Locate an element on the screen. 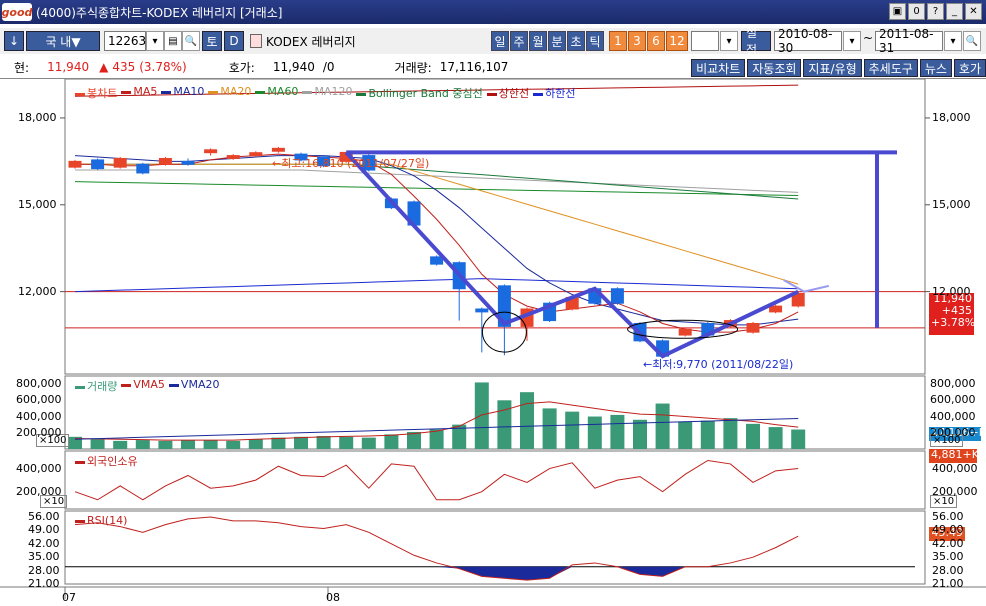 This screenshot has height=606, width=986. rsi-y-tick-right: 28.00 is located at coordinates (948, 570).